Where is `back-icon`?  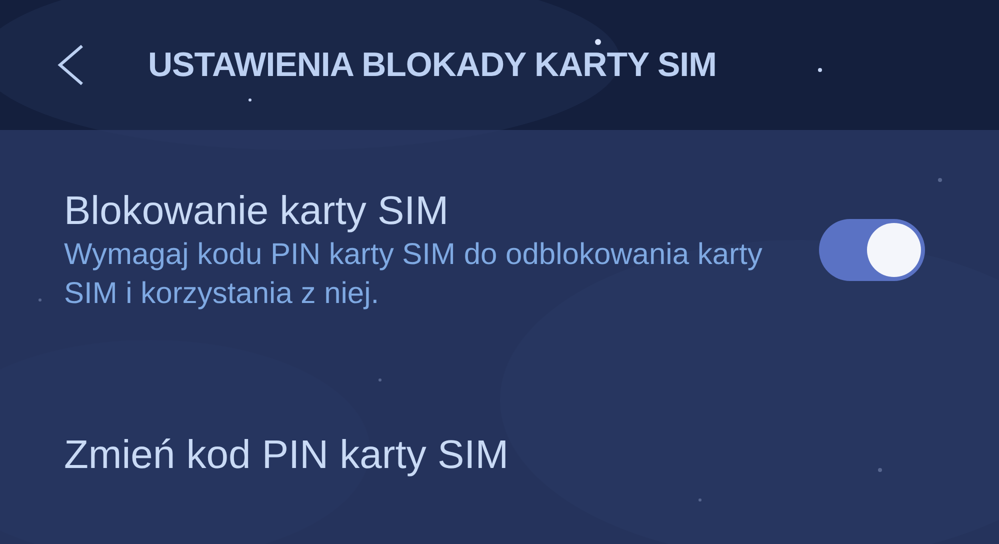
back-icon is located at coordinates (71, 65).